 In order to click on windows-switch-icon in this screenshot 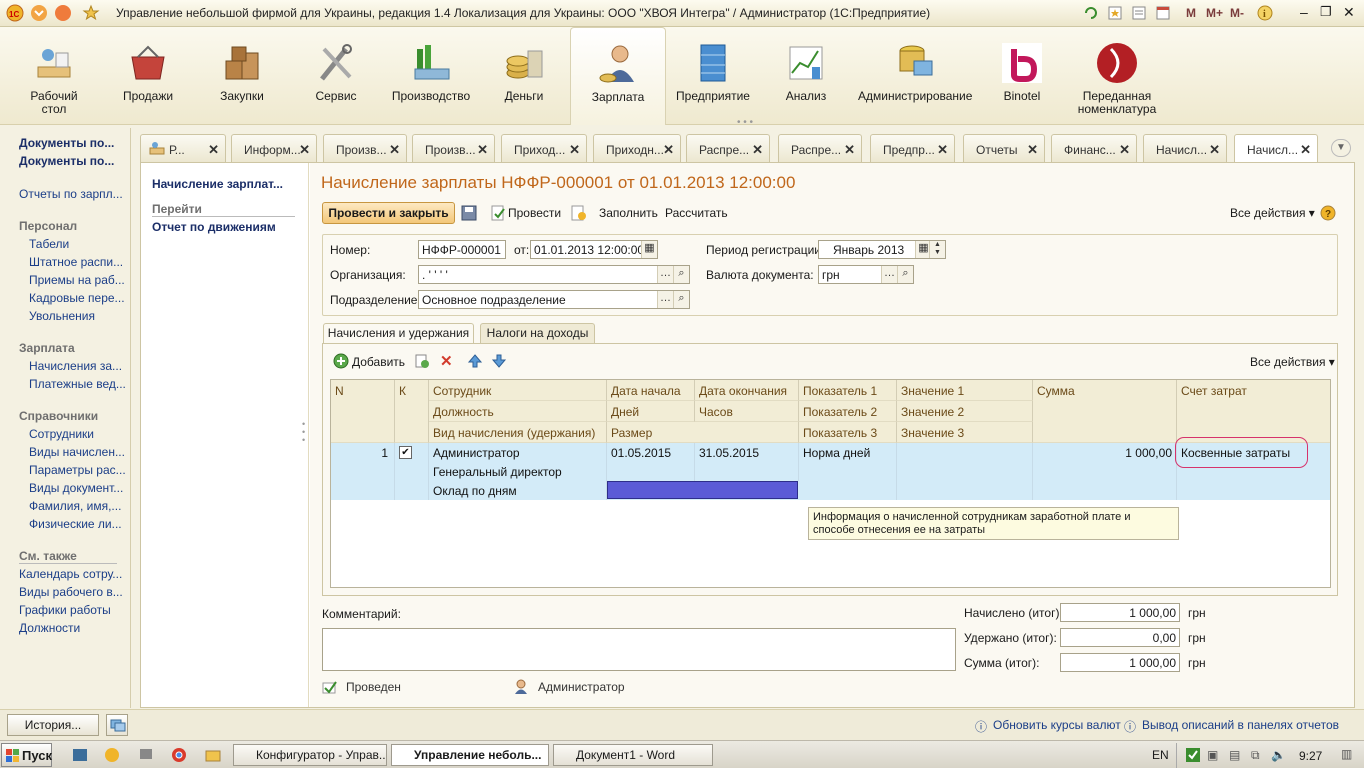, I will do `click(117, 725)`.